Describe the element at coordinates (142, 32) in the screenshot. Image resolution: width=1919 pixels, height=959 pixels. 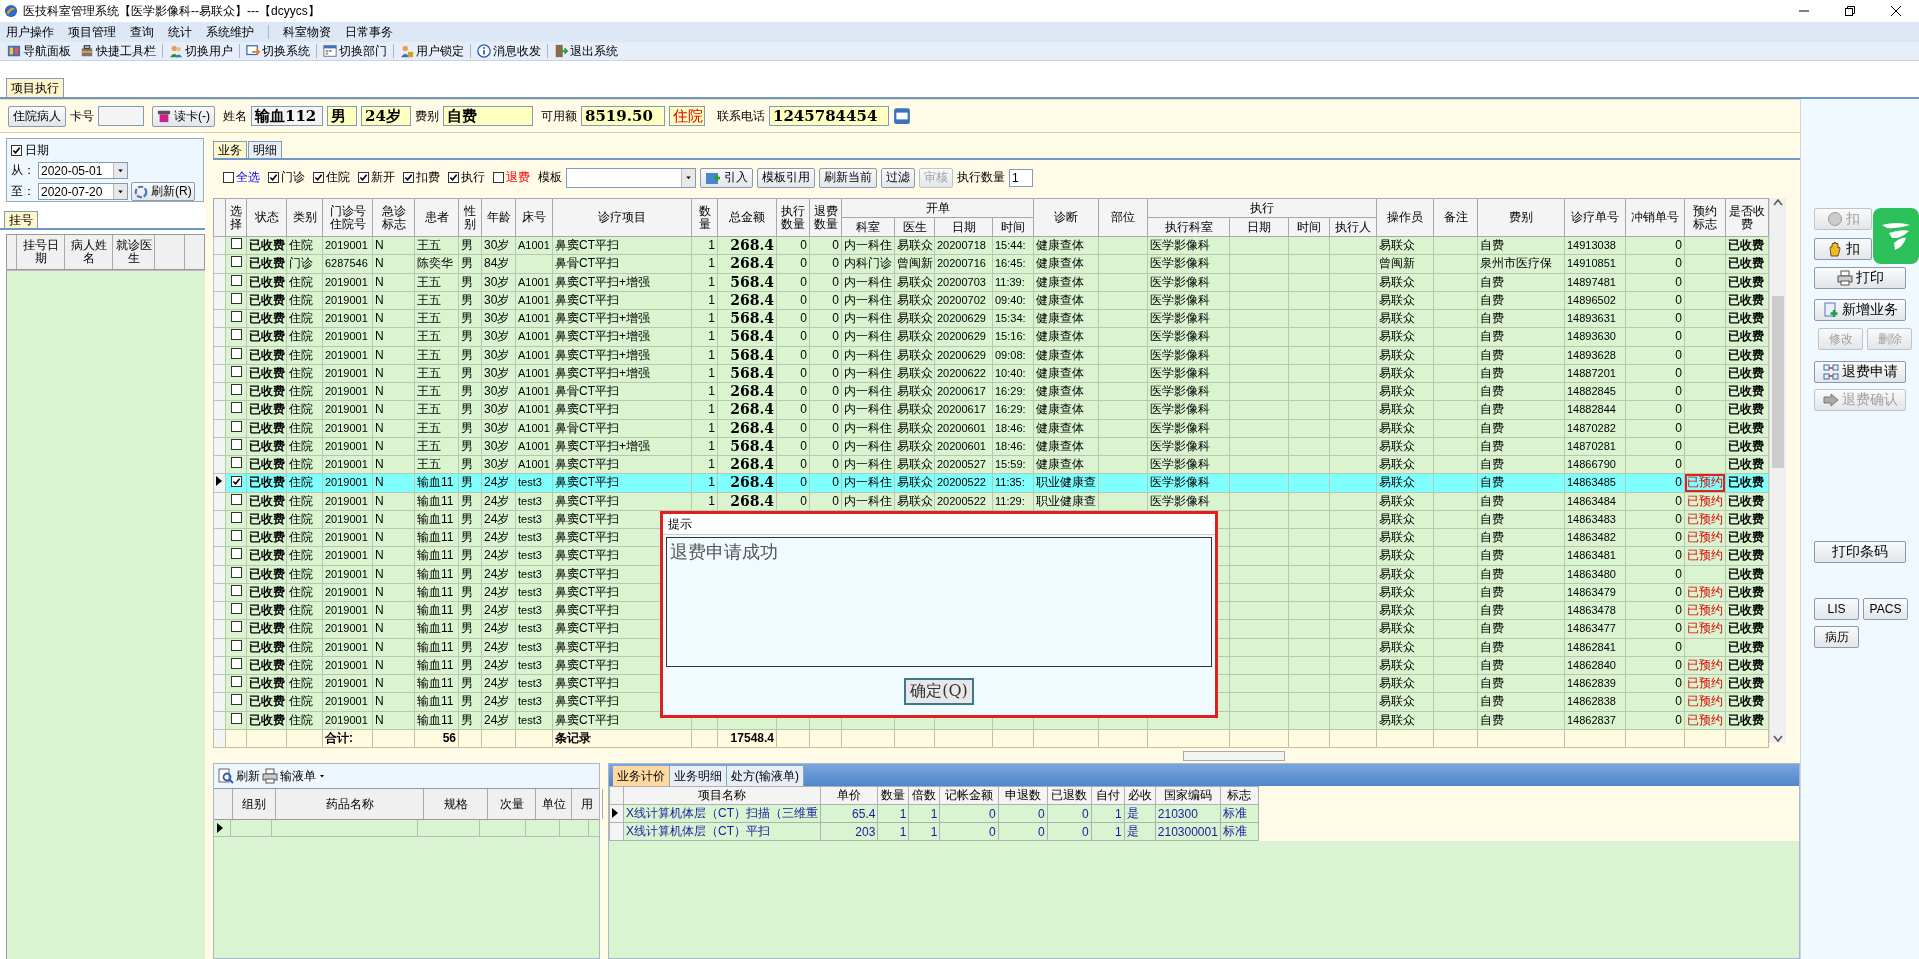
I see `menu-item: 查询` at that location.